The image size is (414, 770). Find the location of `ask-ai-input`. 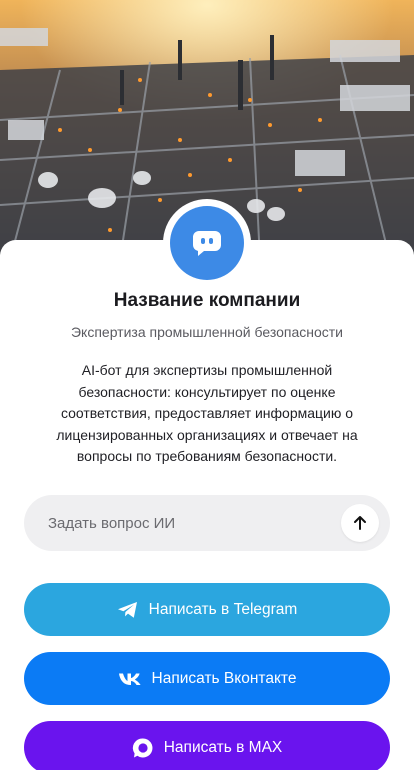

ask-ai-input is located at coordinates (198, 523).